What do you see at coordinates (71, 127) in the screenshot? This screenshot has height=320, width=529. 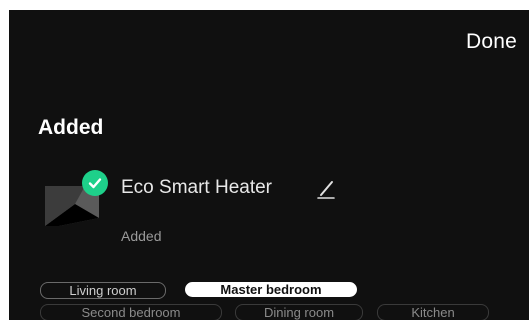 I see `section-title: Added` at bounding box center [71, 127].